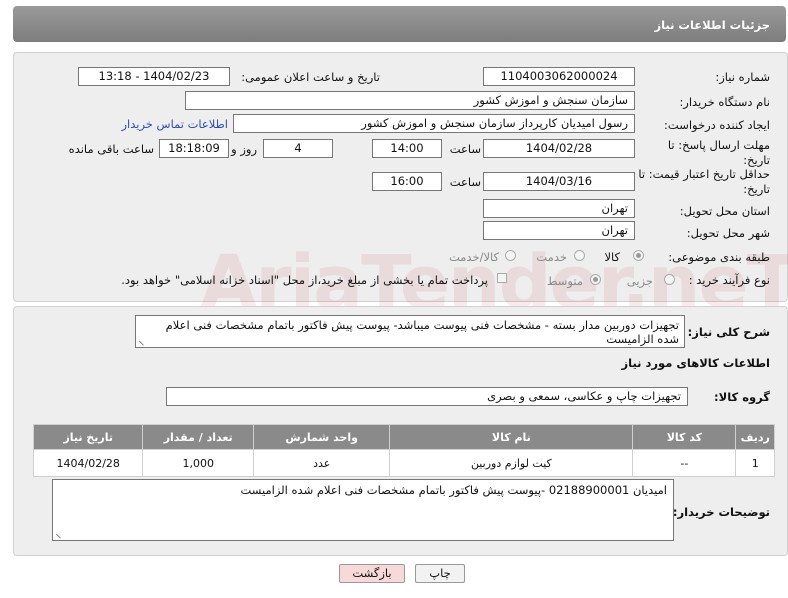  Describe the element at coordinates (407, 181) in the screenshot. I see `price-validity-time-field: 16:00` at that location.